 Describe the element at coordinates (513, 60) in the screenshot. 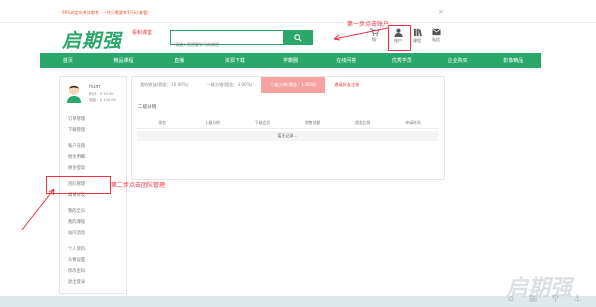

I see `nav-item-media: 影像精品` at that location.